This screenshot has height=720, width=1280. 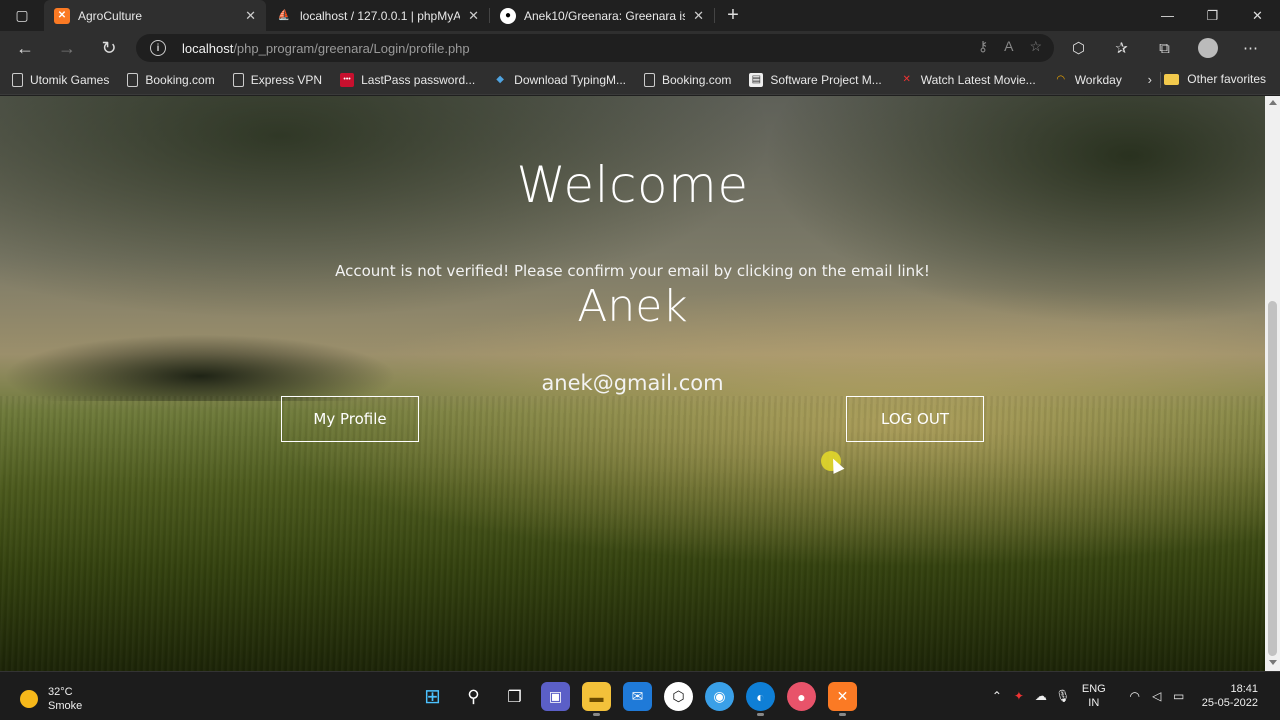 What do you see at coordinates (158, 48) in the screenshot?
I see `site-info-icon: i` at bounding box center [158, 48].